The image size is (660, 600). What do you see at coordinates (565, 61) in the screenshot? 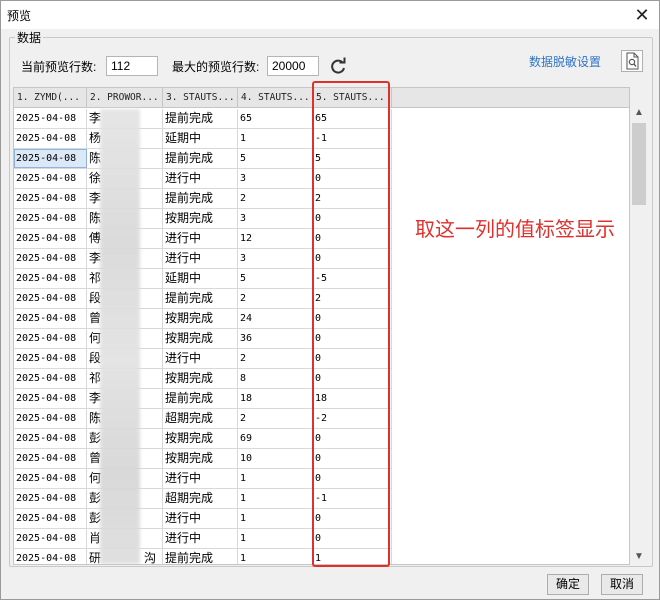
I see `data-masking-settings-link: 数据脱敏设置` at bounding box center [565, 61].